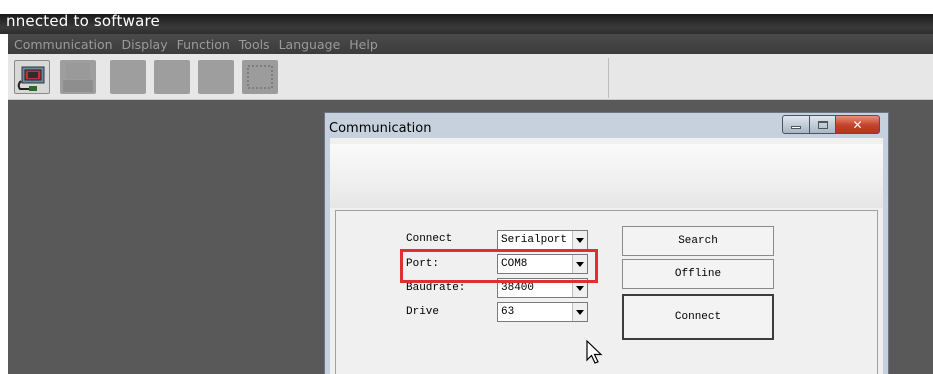 Image resolution: width=933 pixels, height=374 pixels. Describe the element at coordinates (518, 288) in the screenshot. I see `baudrate-select-value: 38400` at that location.